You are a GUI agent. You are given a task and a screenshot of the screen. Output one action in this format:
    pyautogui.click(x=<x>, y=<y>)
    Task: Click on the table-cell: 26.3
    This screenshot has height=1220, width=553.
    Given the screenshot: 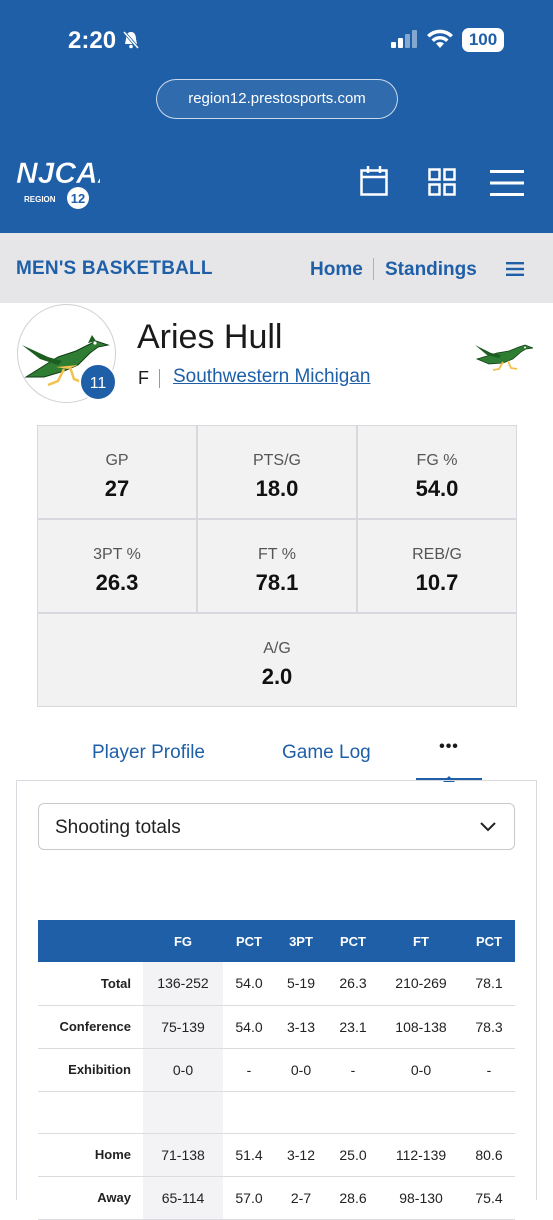 What is the action you would take?
    pyautogui.click(x=353, y=984)
    